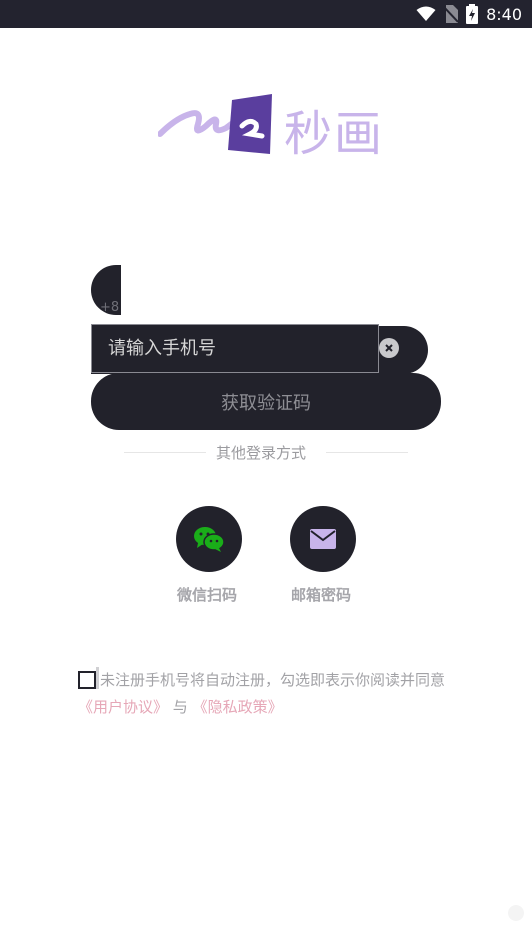 The height and width of the screenshot is (945, 532). I want to click on clear-input-button, so click(389, 348).